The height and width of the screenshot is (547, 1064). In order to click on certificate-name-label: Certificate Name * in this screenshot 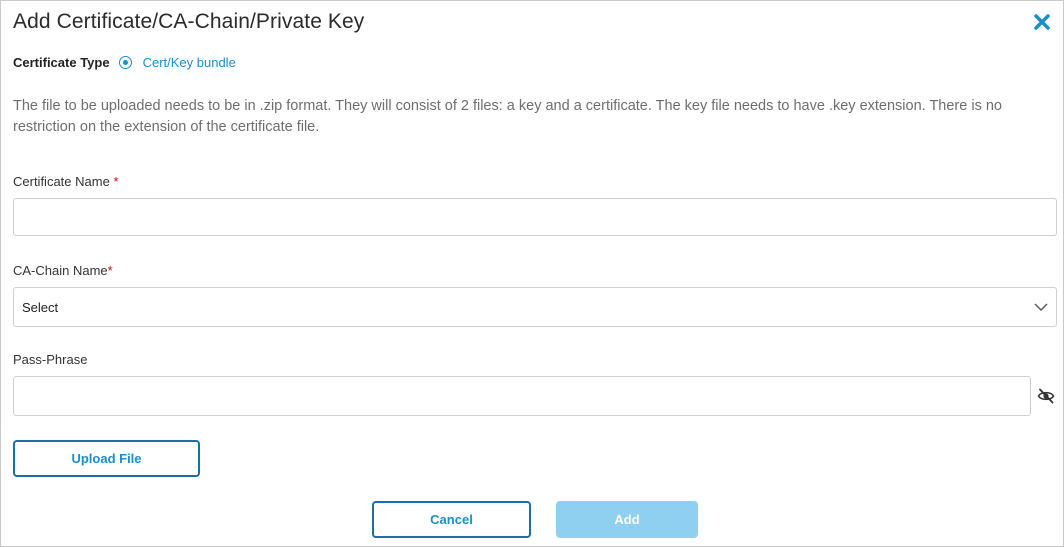, I will do `click(66, 181)`.